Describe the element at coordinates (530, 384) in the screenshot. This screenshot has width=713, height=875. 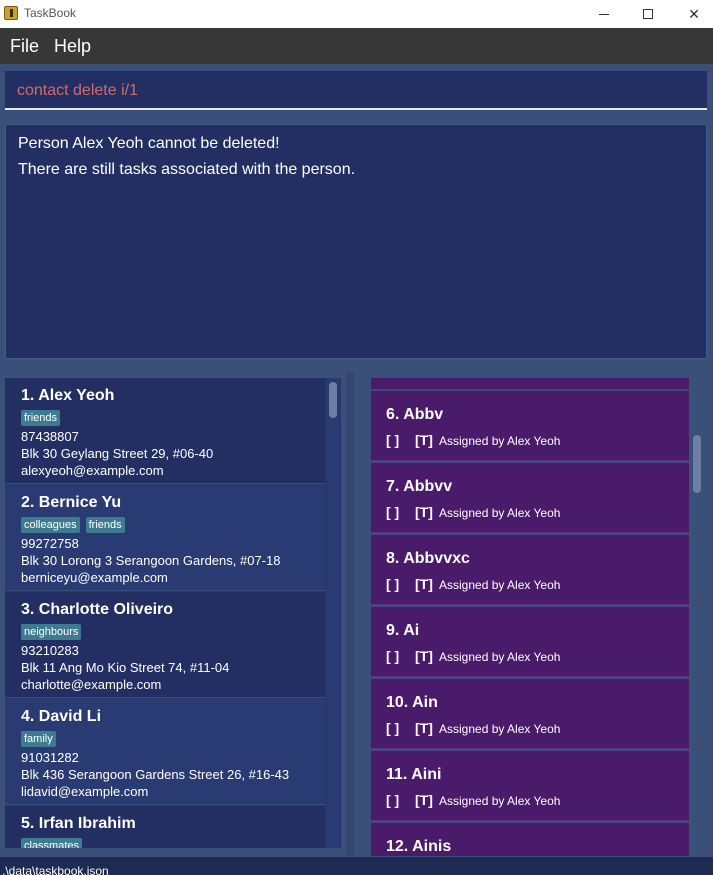
I see `task-card-partial` at that location.